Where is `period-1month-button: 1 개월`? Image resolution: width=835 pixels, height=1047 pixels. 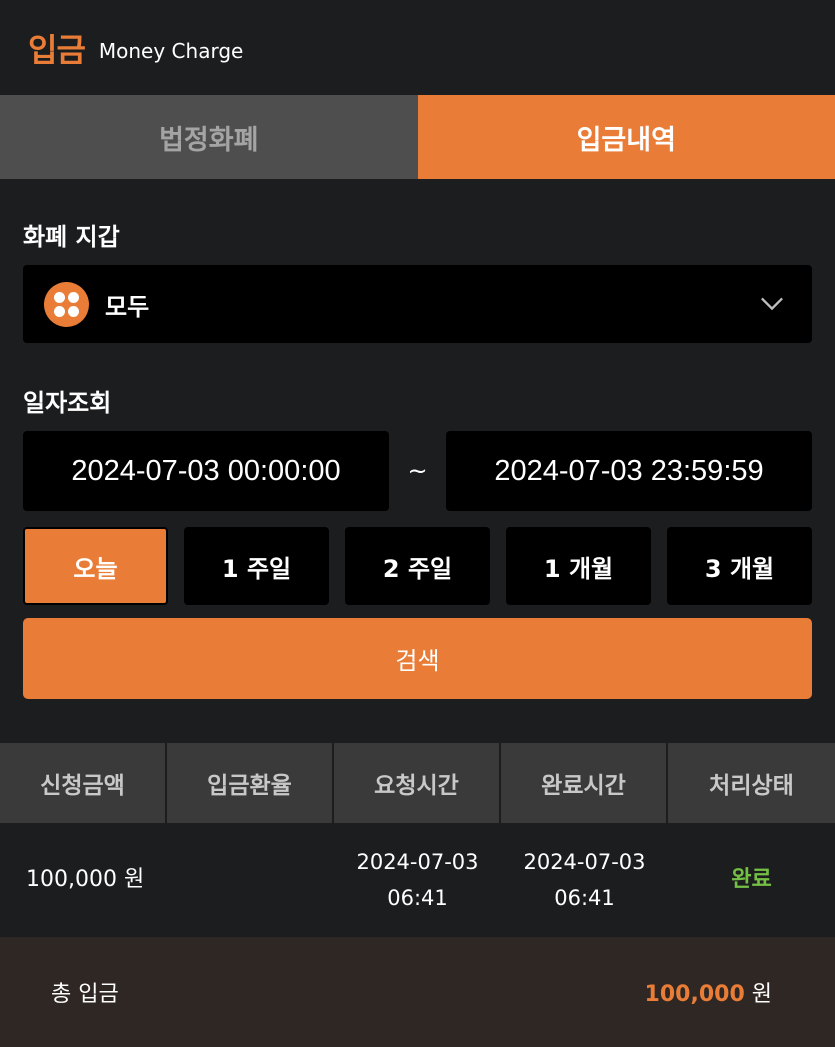
period-1month-button: 1 개월 is located at coordinates (578, 566).